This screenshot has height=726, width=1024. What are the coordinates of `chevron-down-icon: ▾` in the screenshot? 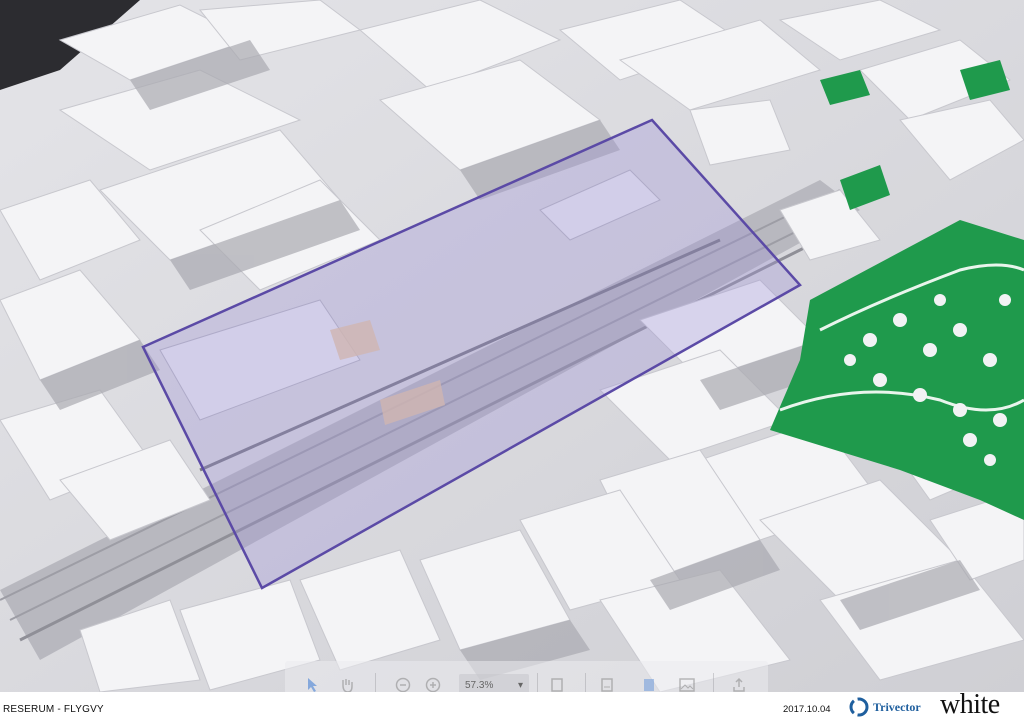 It's located at (520, 685).